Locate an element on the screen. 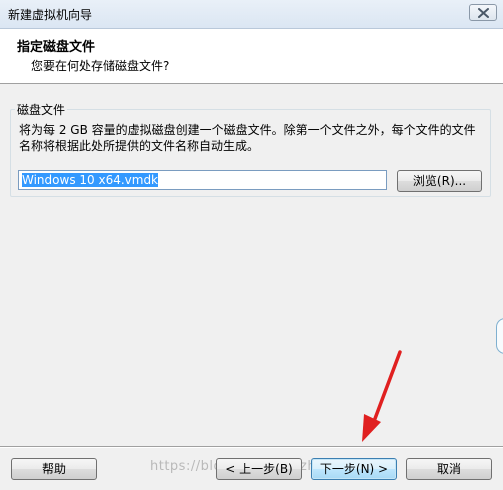 The width and height of the screenshot is (503, 490). back-button: < 上一步(B) is located at coordinates (259, 469).